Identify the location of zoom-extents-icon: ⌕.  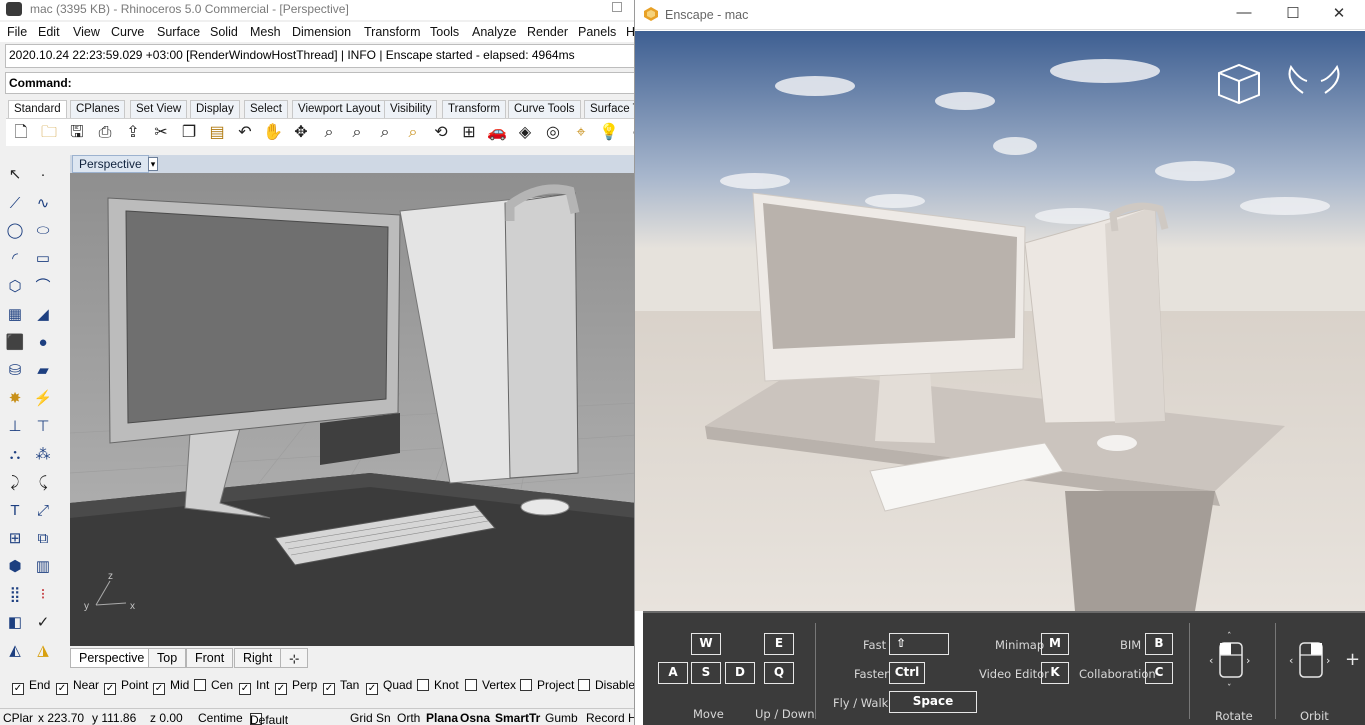
(385, 133).